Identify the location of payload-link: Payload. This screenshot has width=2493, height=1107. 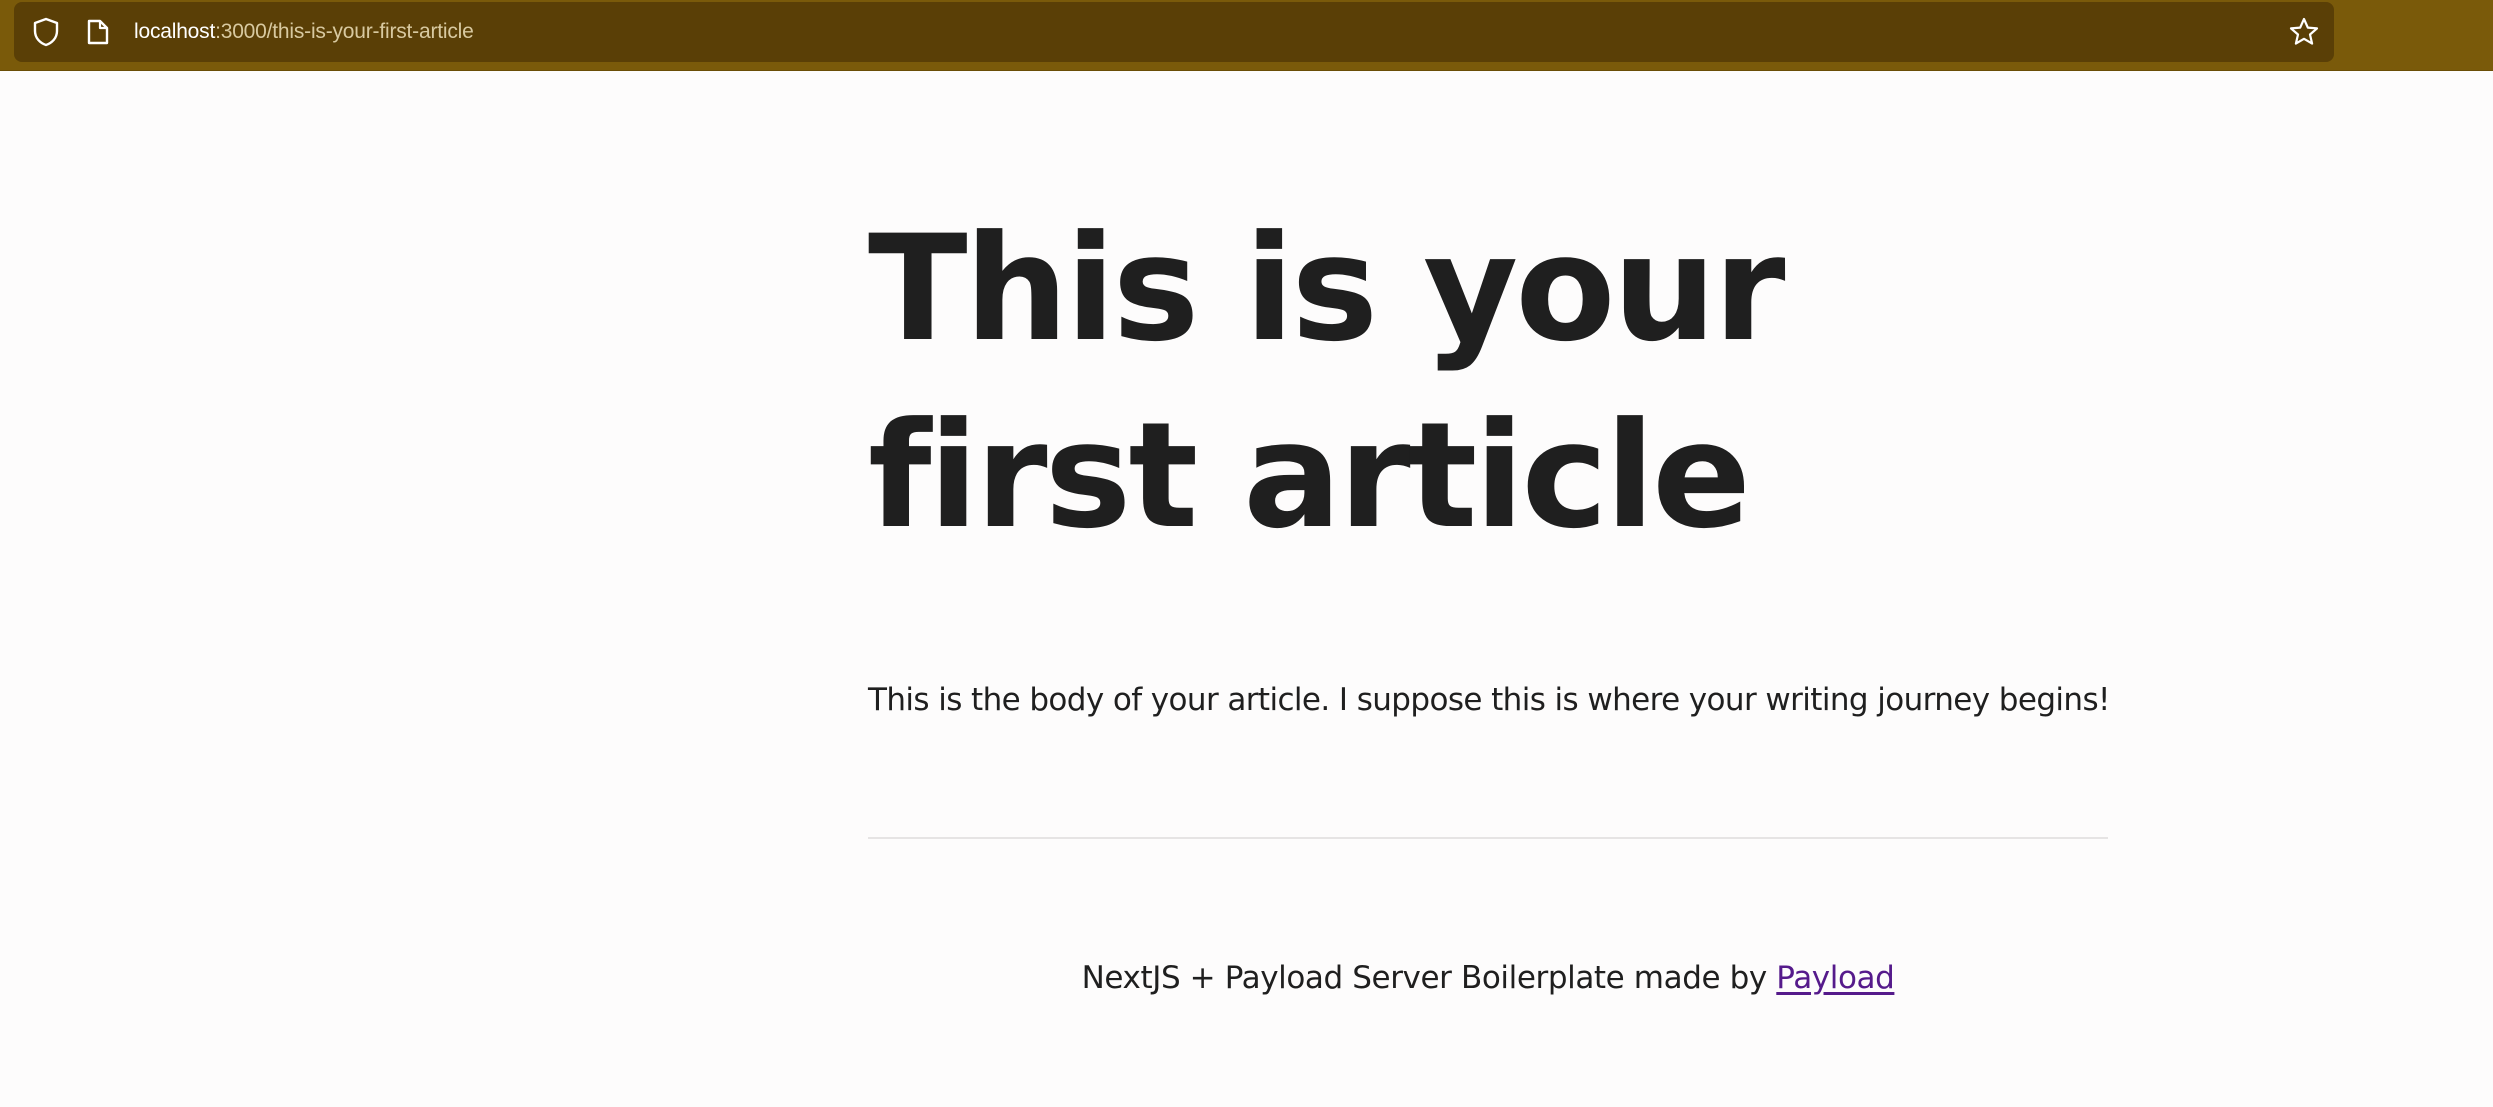
(1835, 978).